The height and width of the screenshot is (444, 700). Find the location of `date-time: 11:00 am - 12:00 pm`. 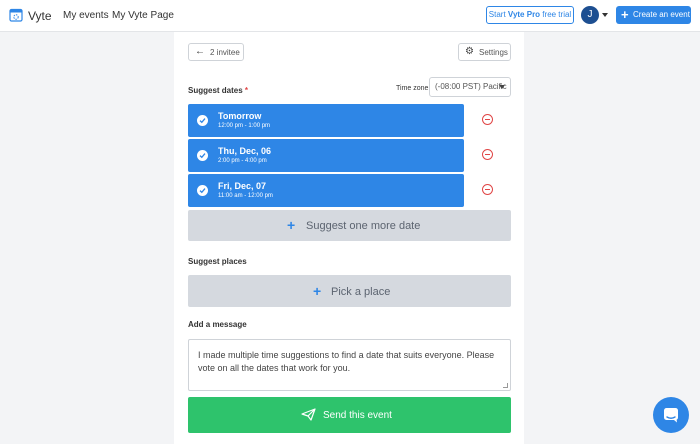

date-time: 11:00 am - 12:00 pm is located at coordinates (245, 196).